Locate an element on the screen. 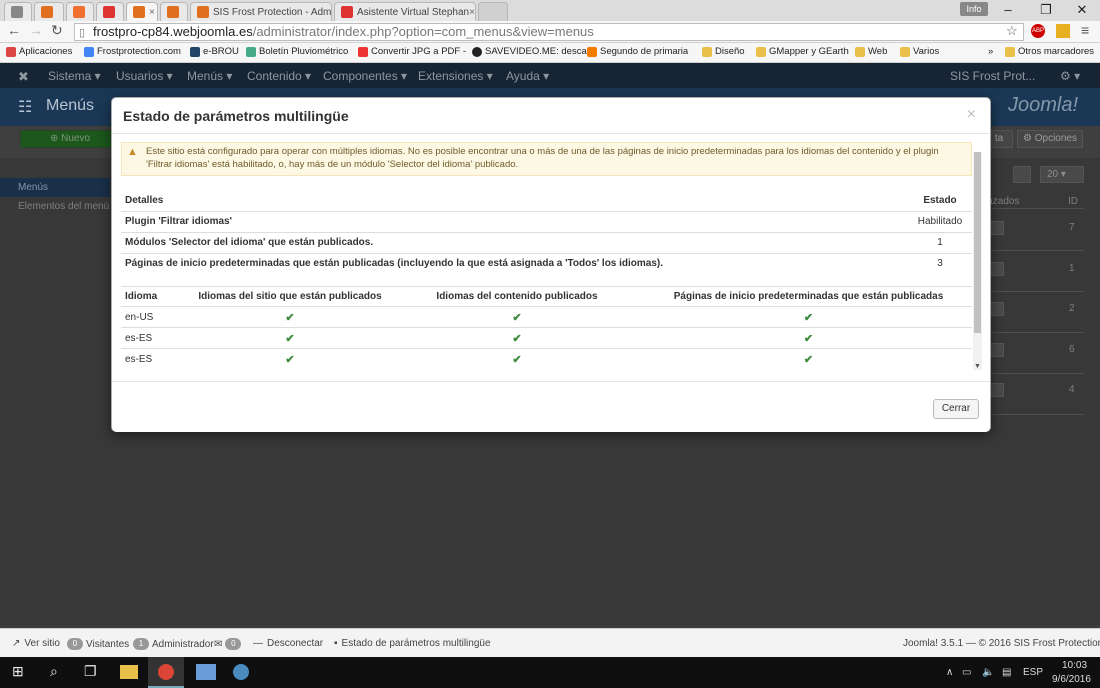 This screenshot has width=1100, height=688. app-icon is located at coordinates (241, 672).